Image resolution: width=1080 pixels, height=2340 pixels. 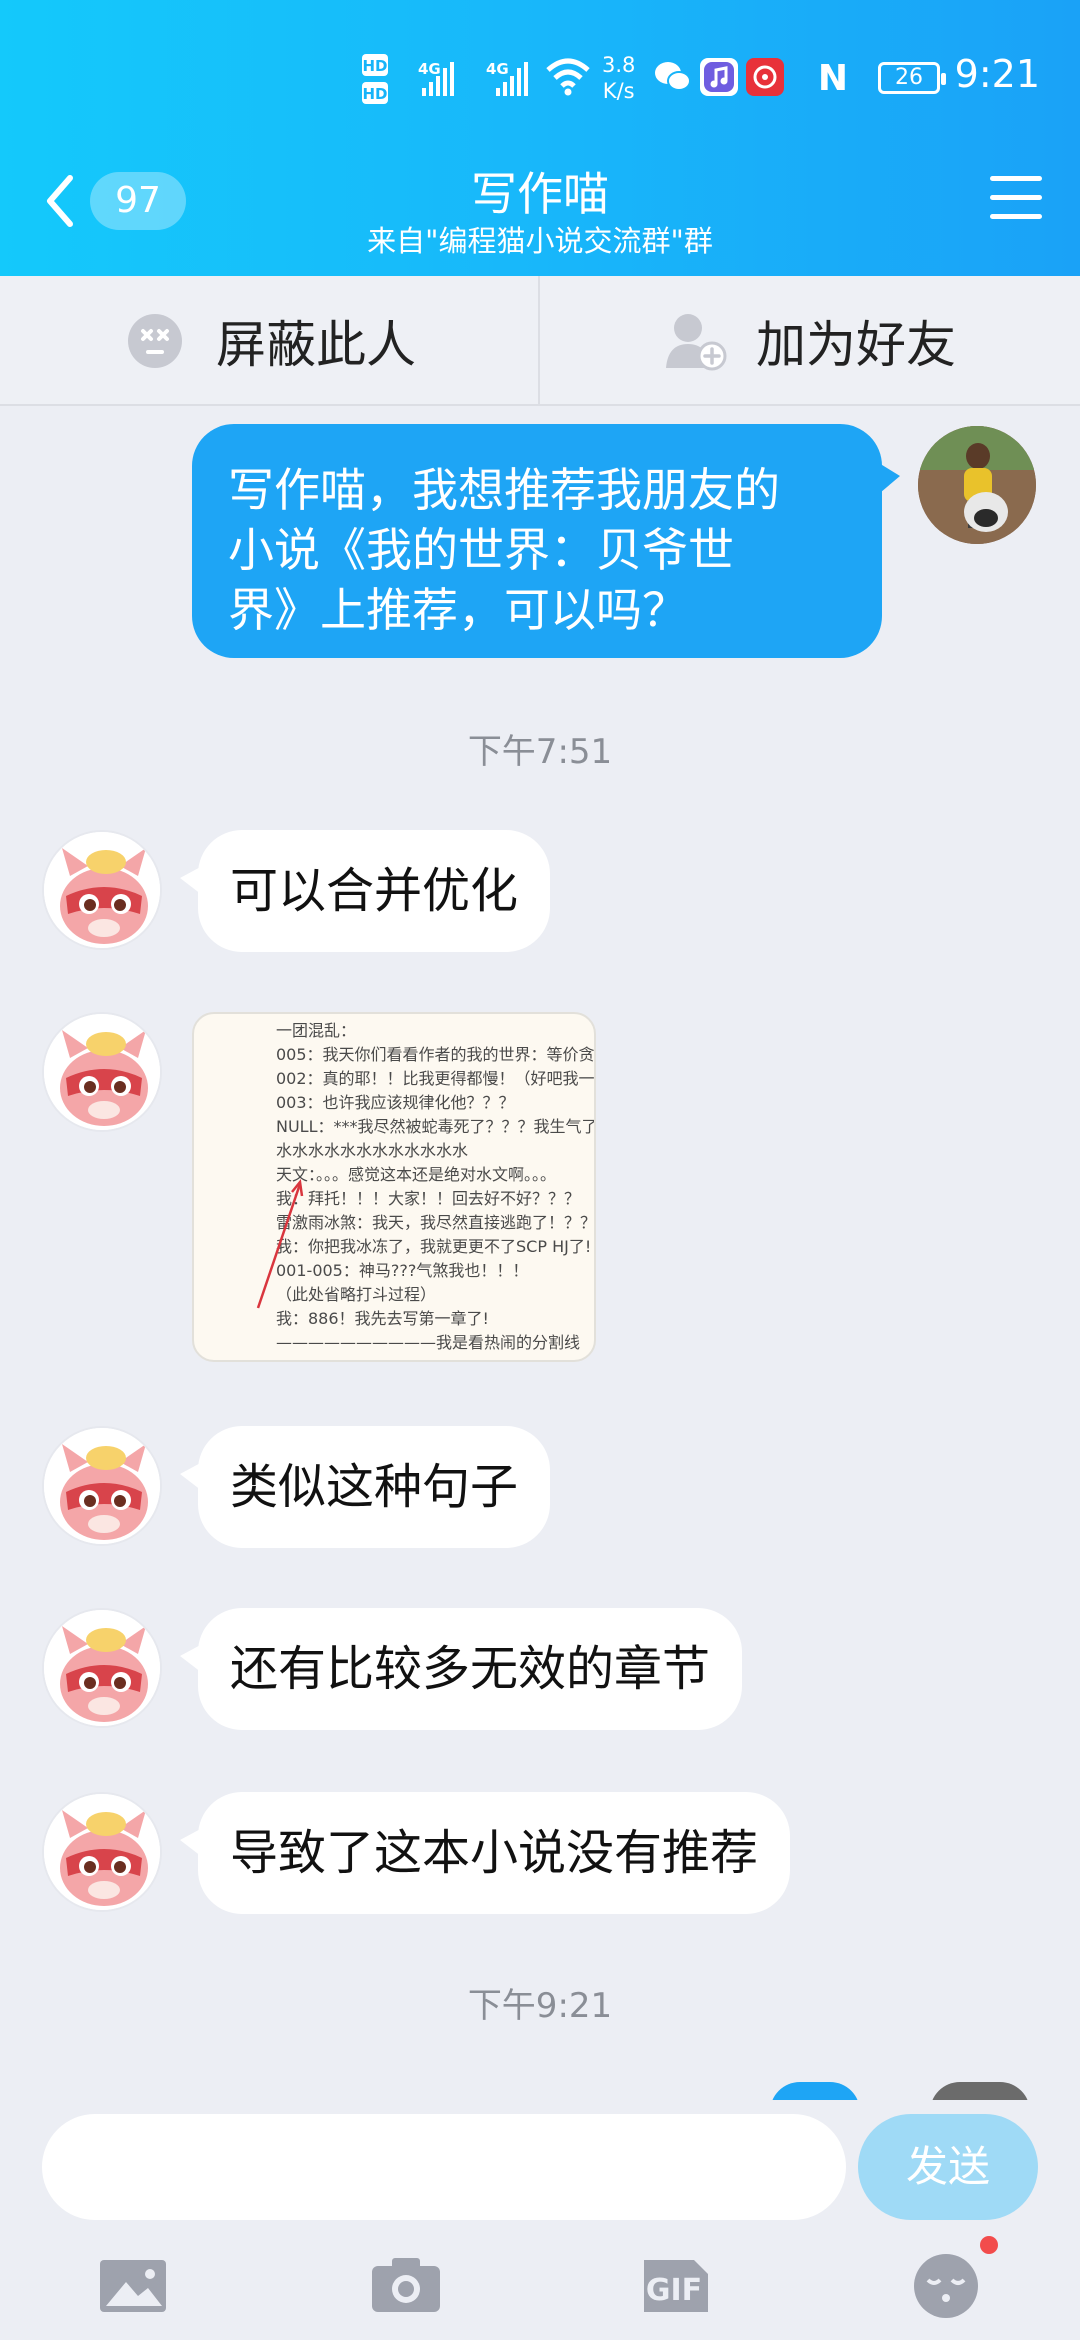 What do you see at coordinates (395, 1102) in the screenshot?
I see `image-text-line: 003：也许我应该规律化他？？？` at bounding box center [395, 1102].